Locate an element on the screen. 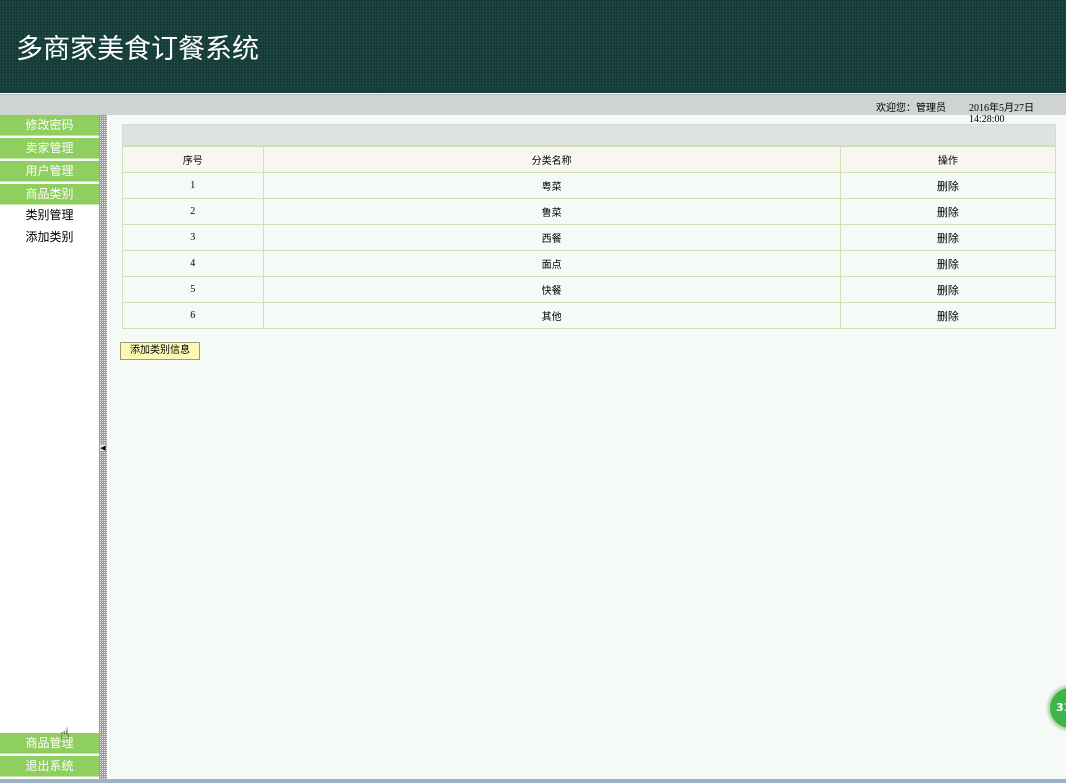 This screenshot has height=783, width=1066. table-row: 3 西餐 删除 is located at coordinates (589, 237).